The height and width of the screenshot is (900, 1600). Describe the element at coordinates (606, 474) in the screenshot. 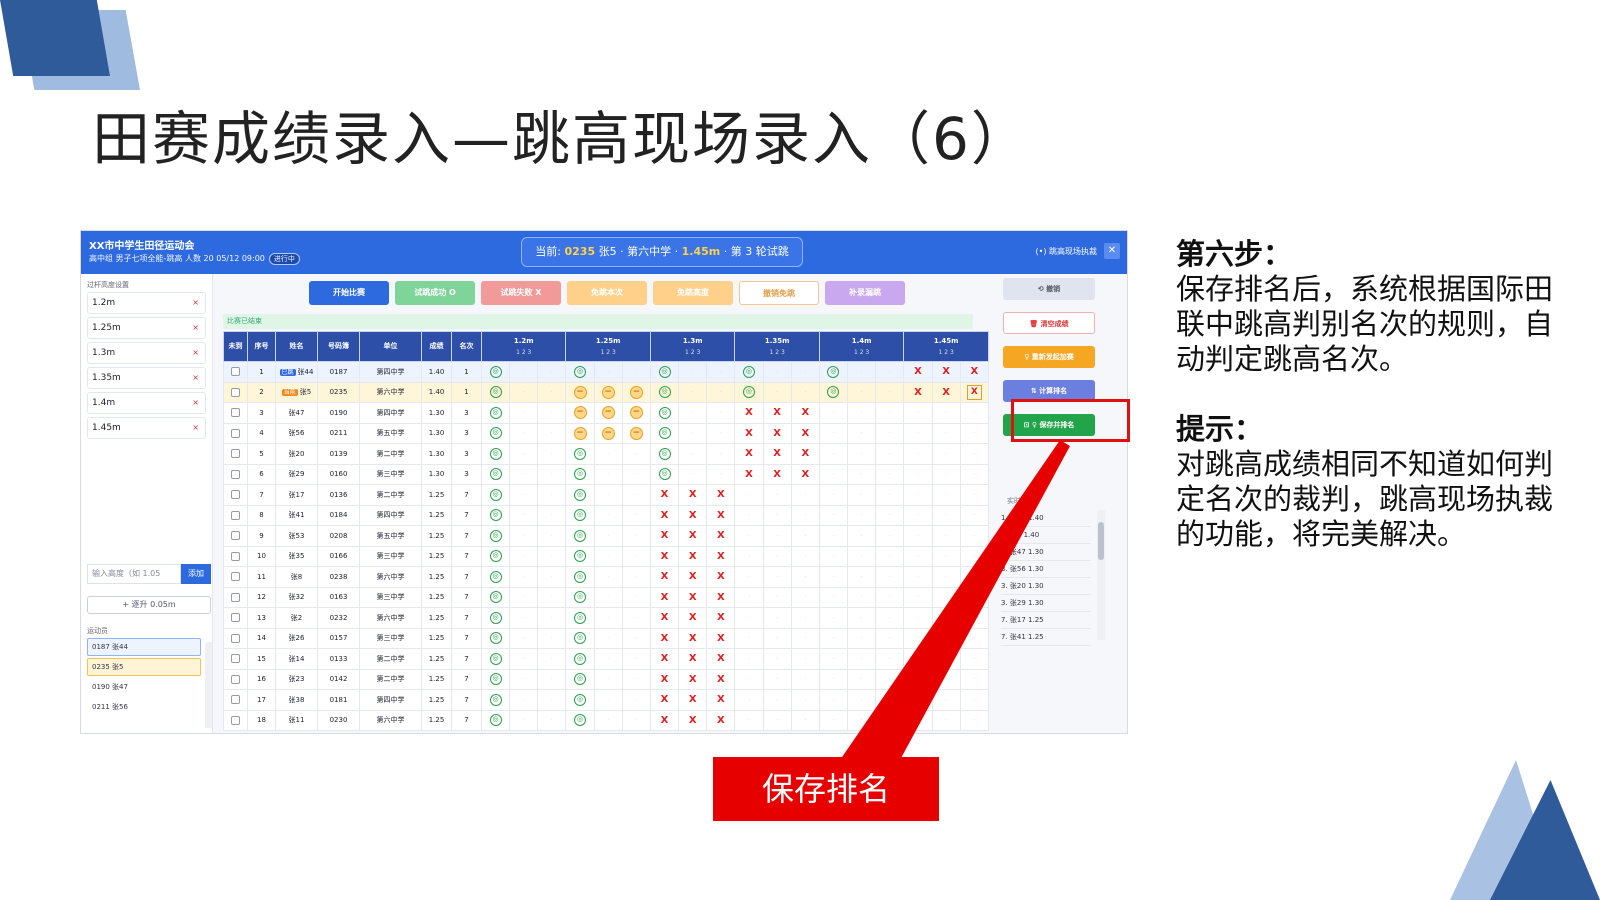

I see `table-row: 6 张29 0160 第三中学 1.30 3 ◎ · · ◎ · · ◎ · · X X X · · · · · ·` at that location.